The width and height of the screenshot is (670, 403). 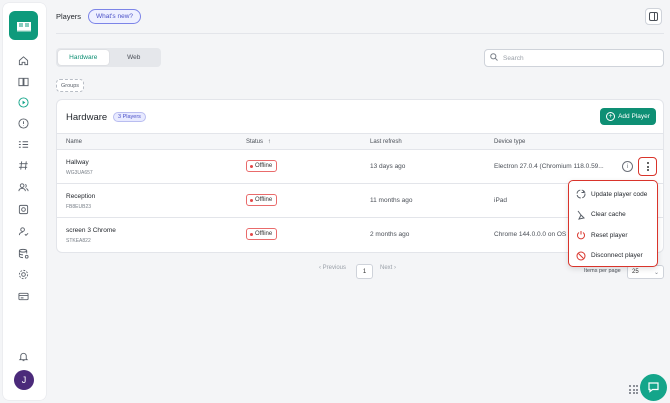 I want to click on device-type: Chrome 144.0.0.0 on OS, so click(x=530, y=234).